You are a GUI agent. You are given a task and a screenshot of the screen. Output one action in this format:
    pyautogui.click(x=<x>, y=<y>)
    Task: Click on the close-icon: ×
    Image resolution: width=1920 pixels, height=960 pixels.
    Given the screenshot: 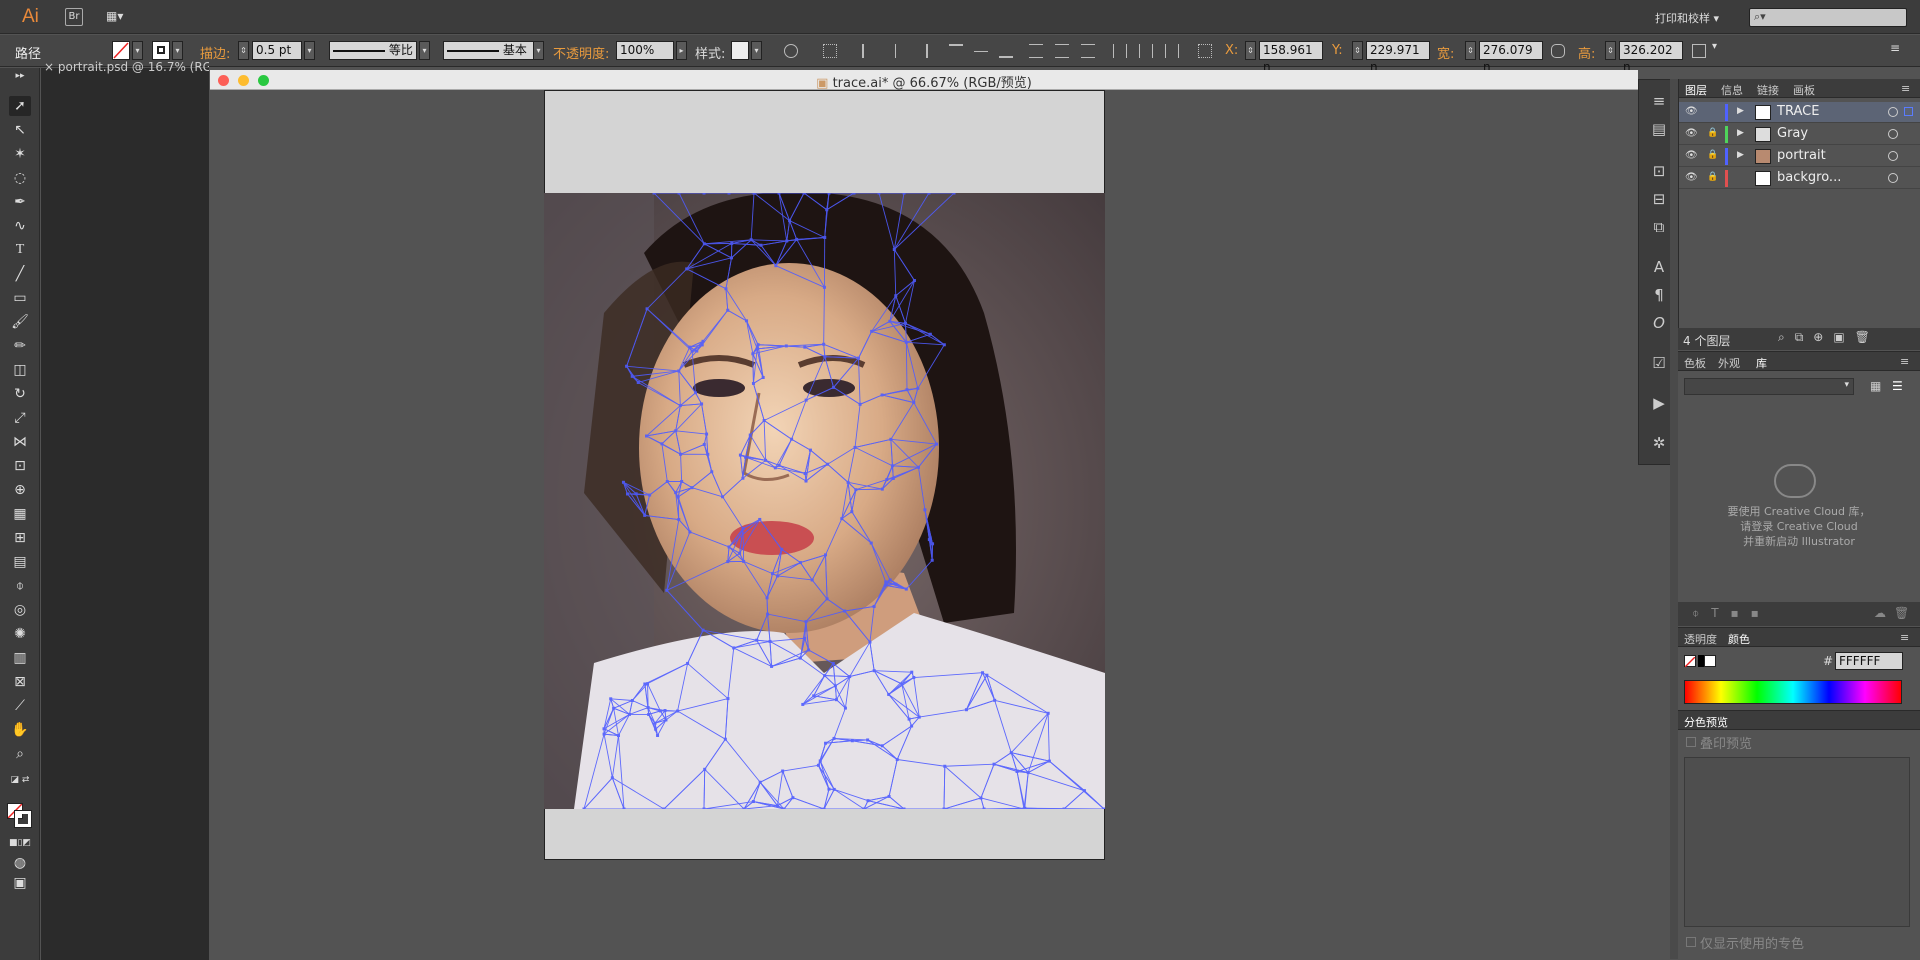 What is the action you would take?
    pyautogui.click(x=51, y=67)
    